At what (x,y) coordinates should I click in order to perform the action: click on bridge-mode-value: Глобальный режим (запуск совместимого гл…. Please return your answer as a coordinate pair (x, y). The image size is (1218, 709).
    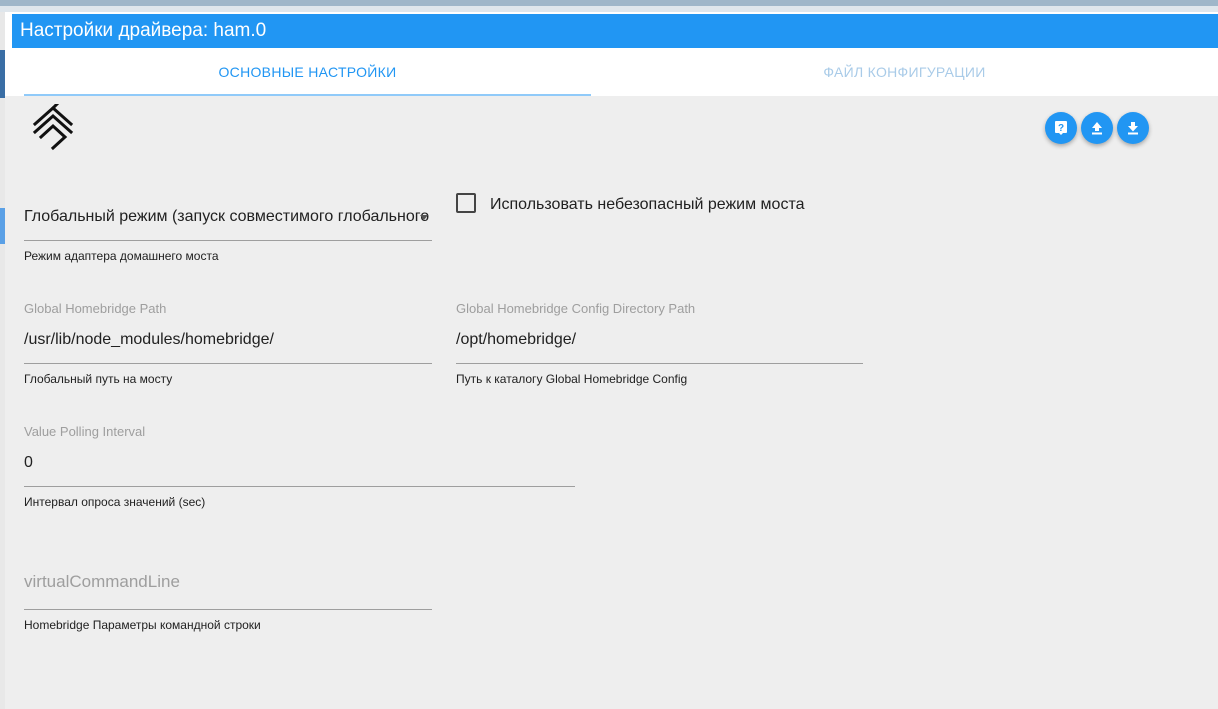
    Looking at the image, I should click on (227, 216).